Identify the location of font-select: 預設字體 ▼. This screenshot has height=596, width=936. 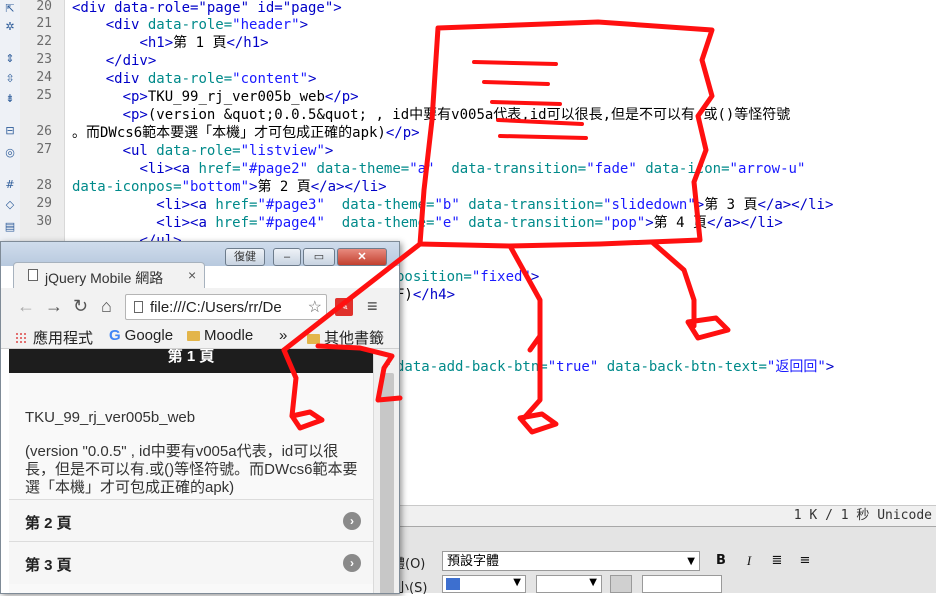
(571, 561).